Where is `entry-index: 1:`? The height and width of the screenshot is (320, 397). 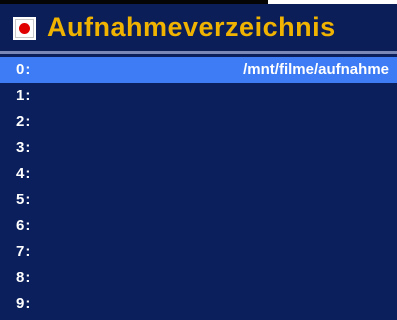
entry-index: 1: is located at coordinates (24, 95).